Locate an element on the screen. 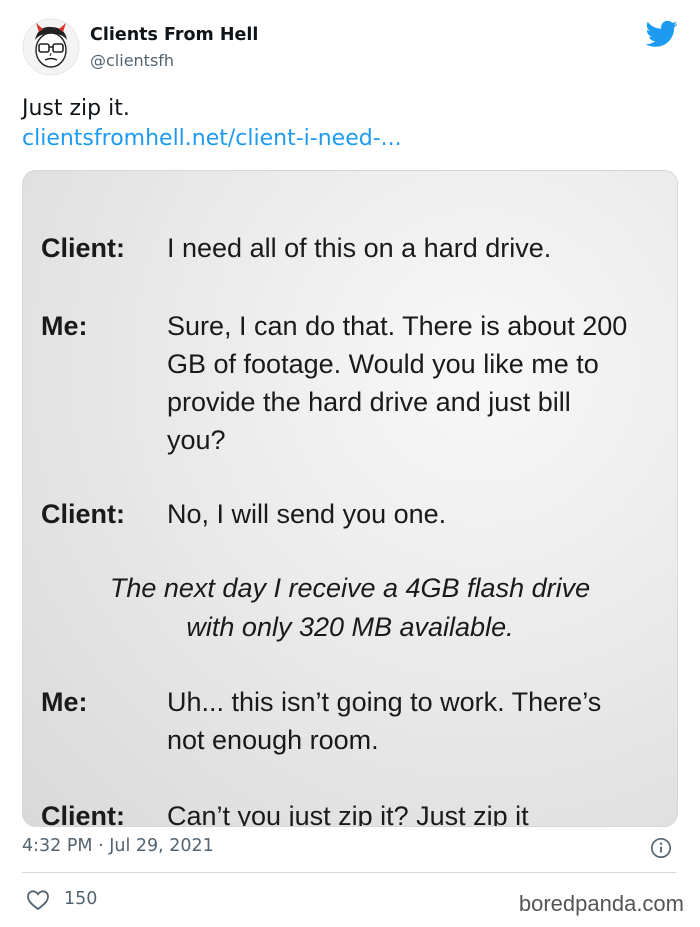  message-line: Sure, I can do that. There is about 200 is located at coordinates (397, 326).